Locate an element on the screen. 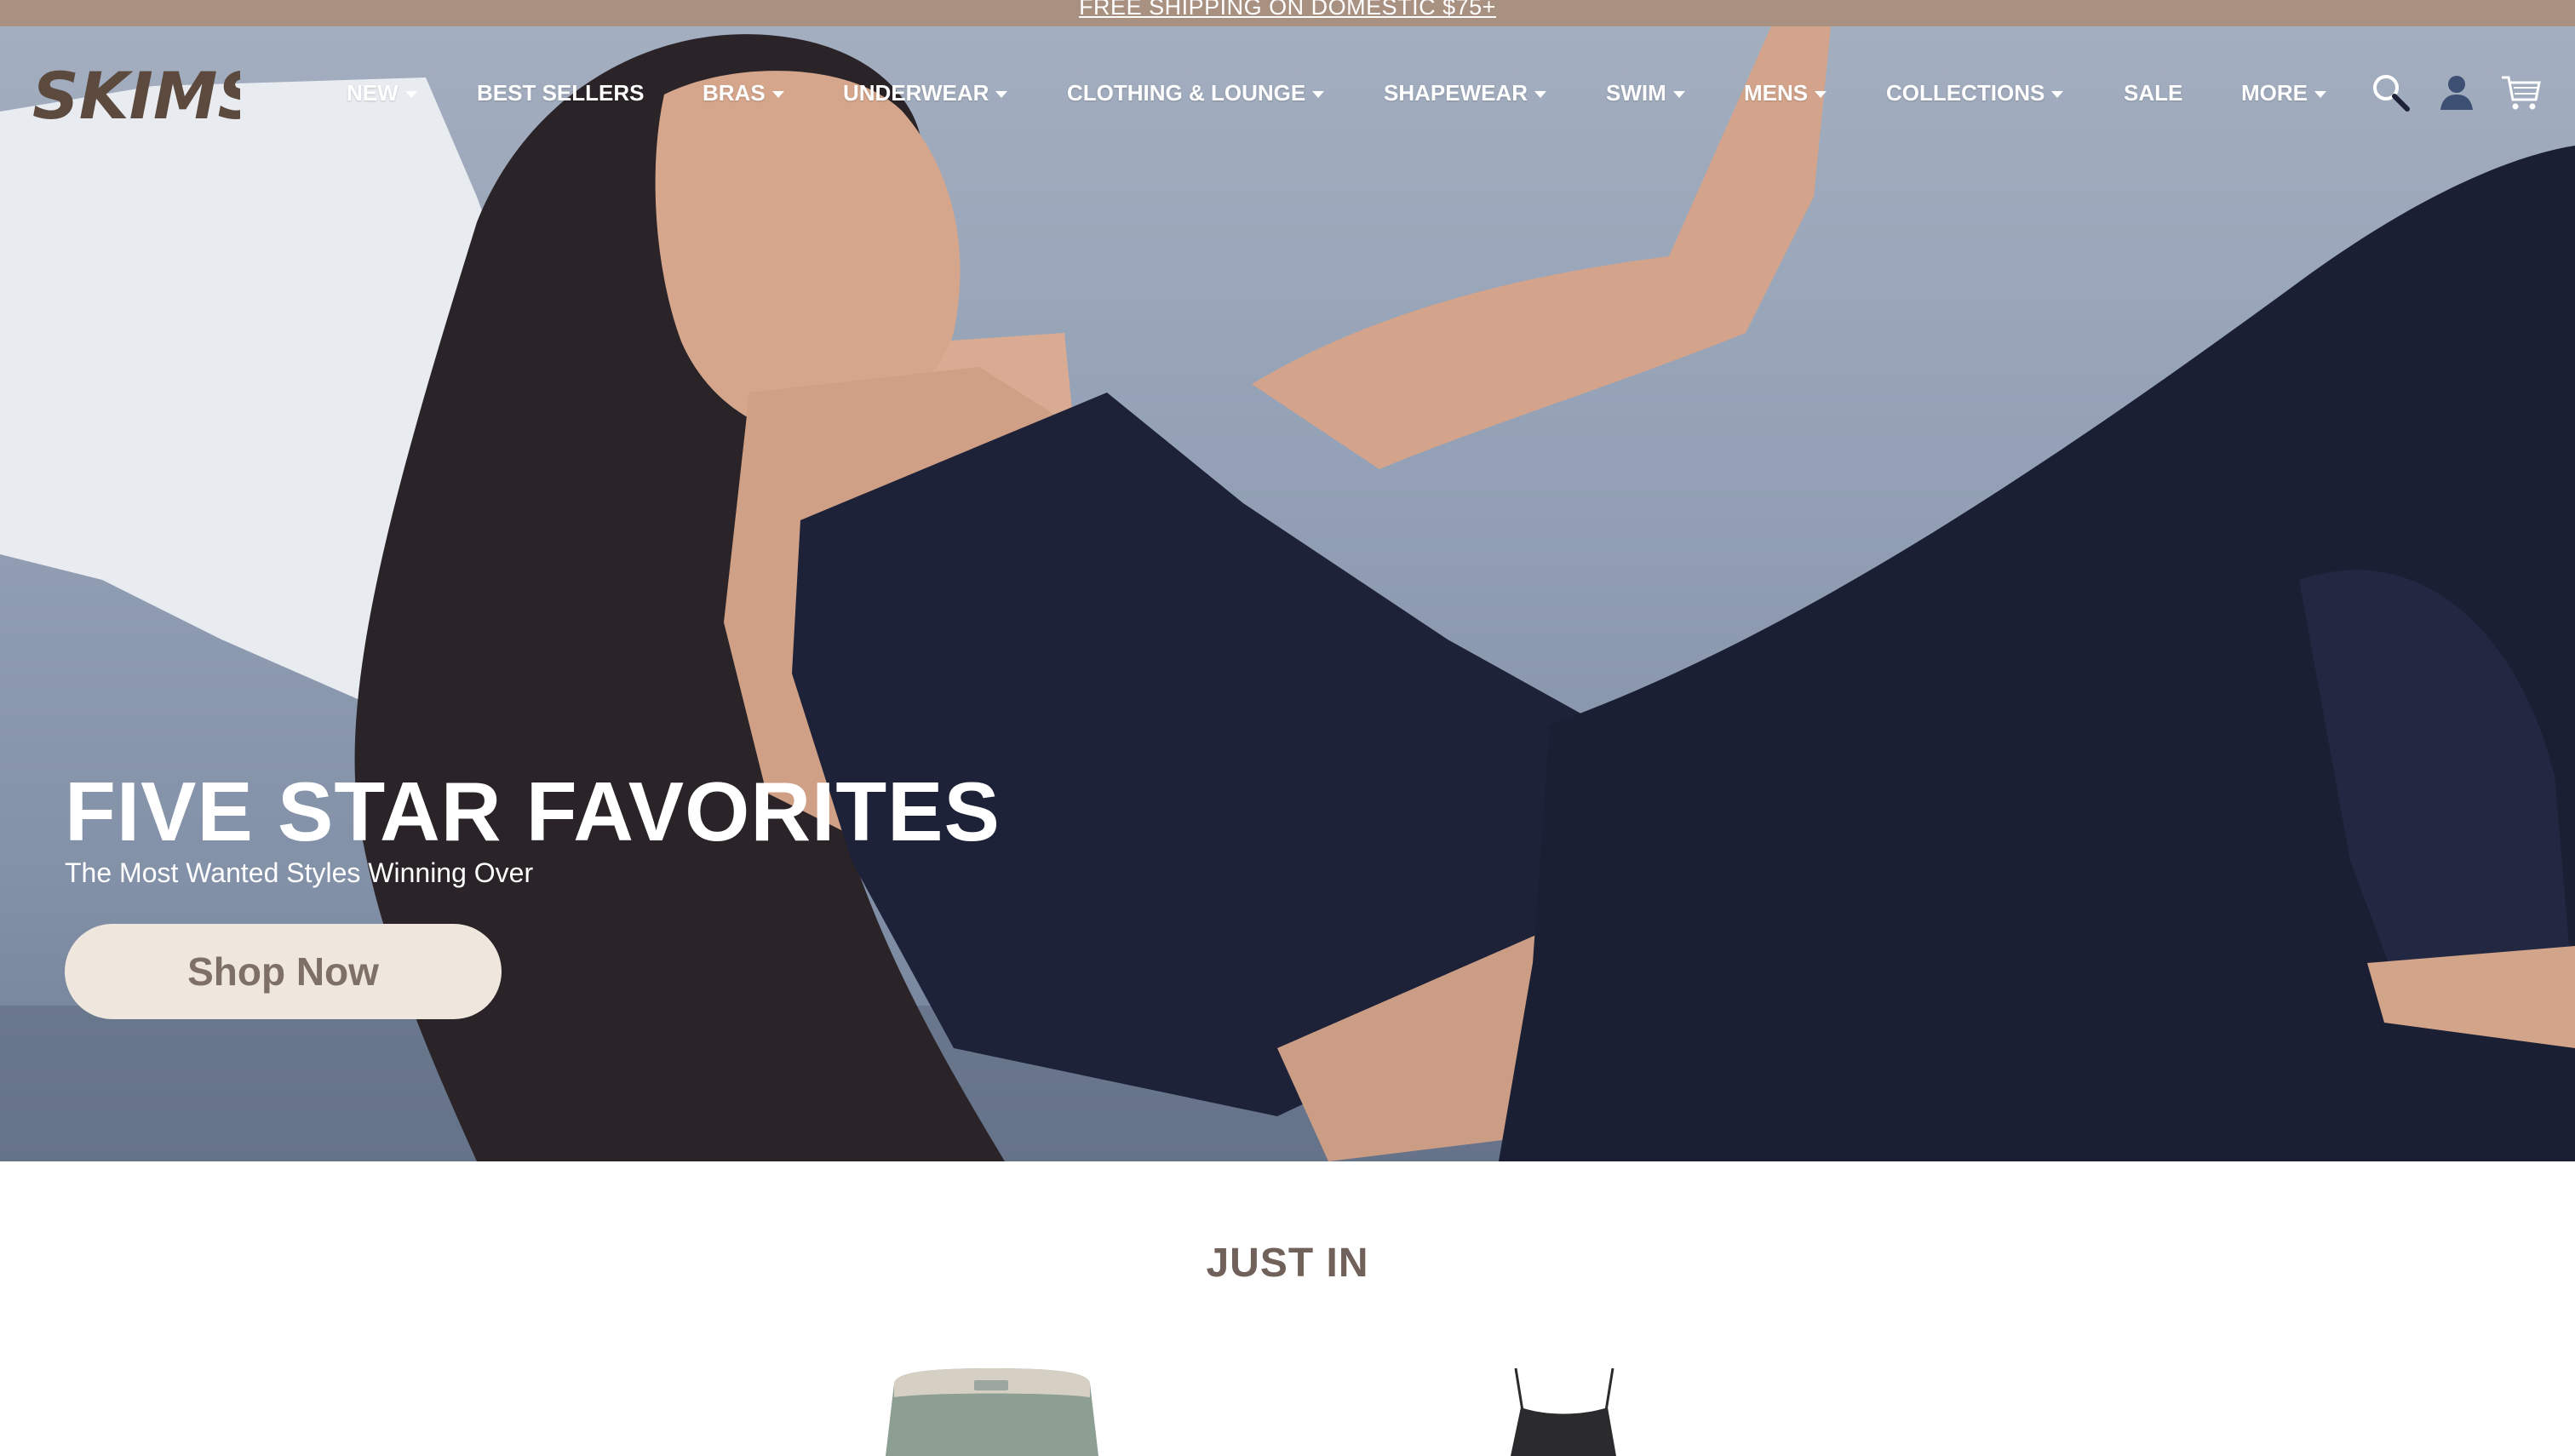 The width and height of the screenshot is (2575, 1456). nav-item-best-sellers: BEST SELLERS is located at coordinates (560, 92).